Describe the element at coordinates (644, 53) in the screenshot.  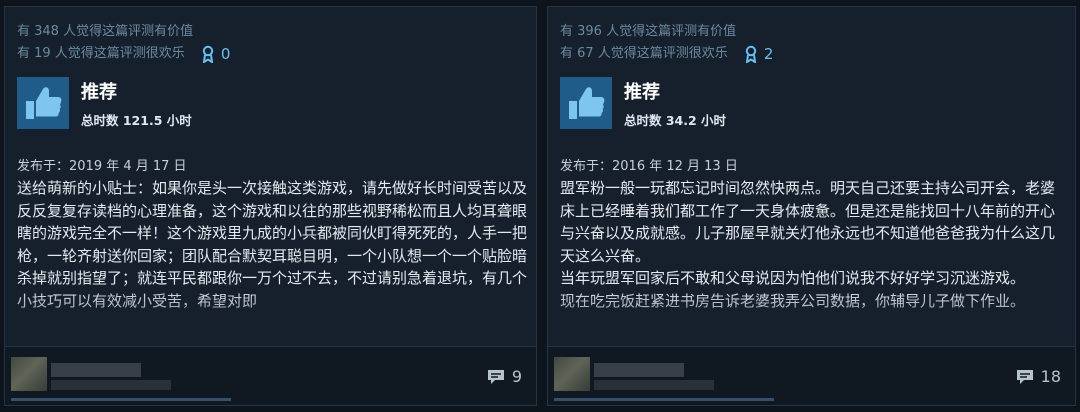
I see `funny-count-text: 有 67 人觉得这篇评测很欢乐` at that location.